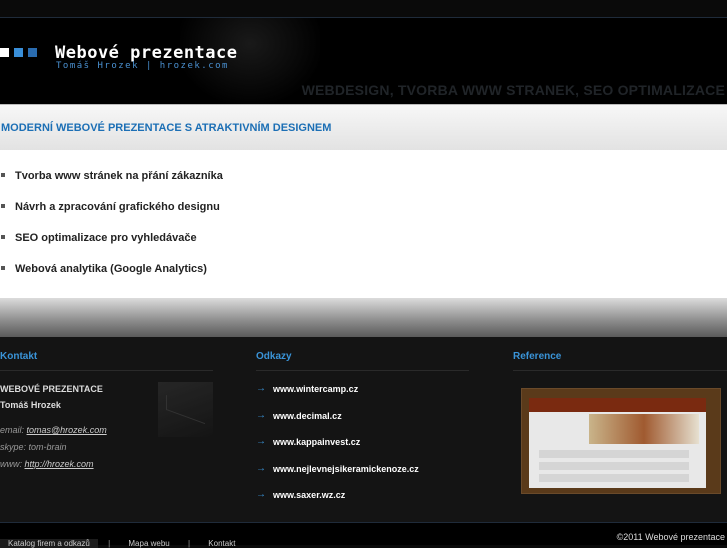 Image resolution: width=727 pixels, height=548 pixels. What do you see at coordinates (307, 416) in the screenshot?
I see `link-label: www.decimal.cz` at bounding box center [307, 416].